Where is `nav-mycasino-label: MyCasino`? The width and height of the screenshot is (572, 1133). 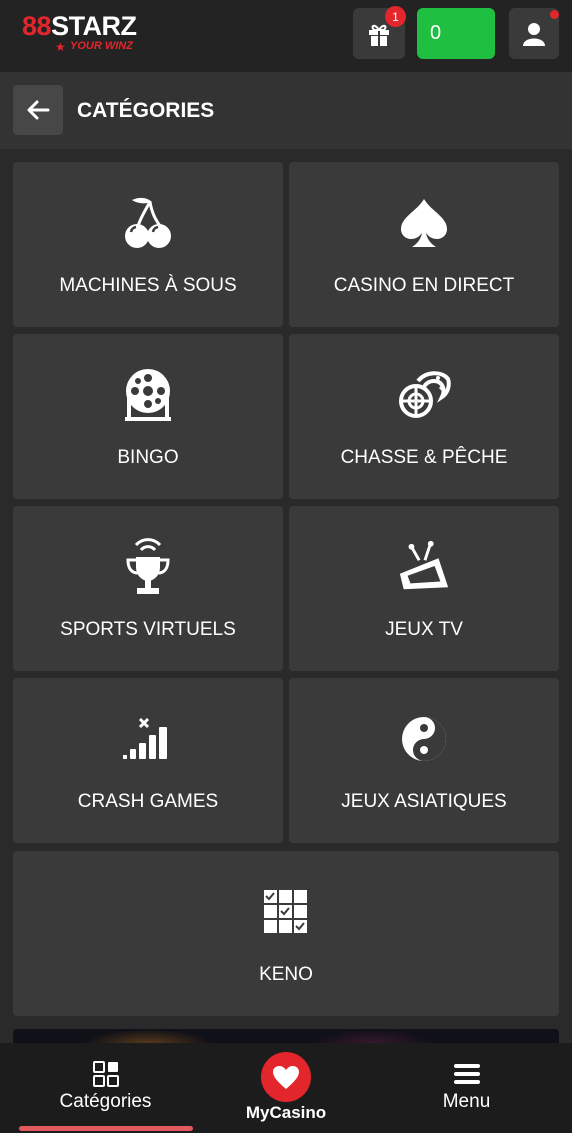
nav-mycasino-label: MyCasino is located at coordinates (286, 1112).